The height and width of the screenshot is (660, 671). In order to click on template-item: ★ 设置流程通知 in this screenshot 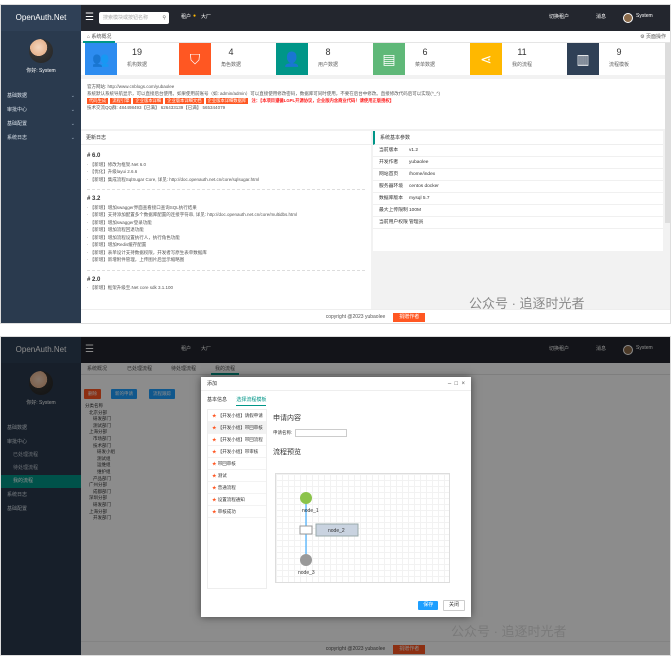, I will do `click(237, 500)`.